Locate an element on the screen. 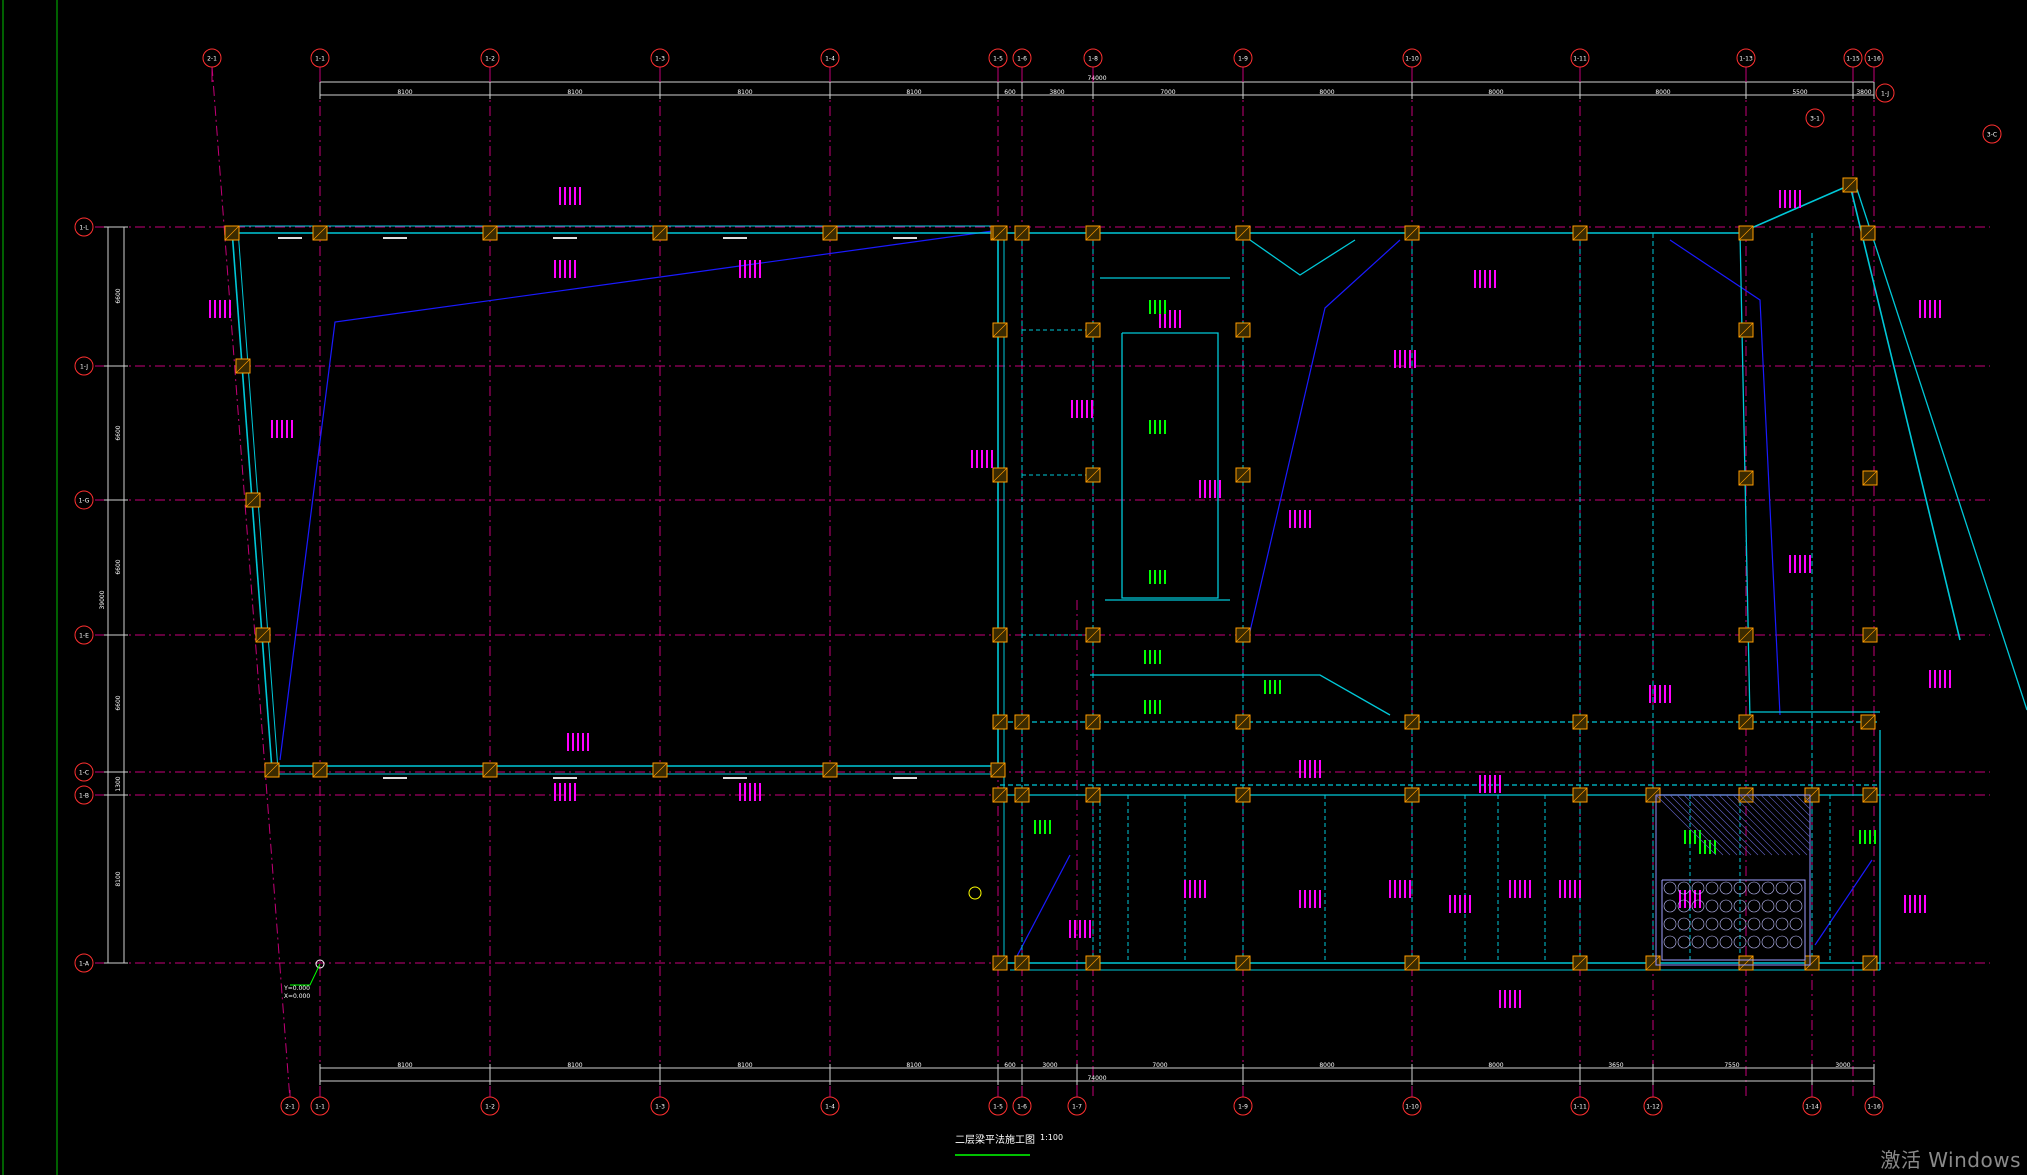 The image size is (2027, 1175). beam-far-right is located at coordinates (1940, 446).